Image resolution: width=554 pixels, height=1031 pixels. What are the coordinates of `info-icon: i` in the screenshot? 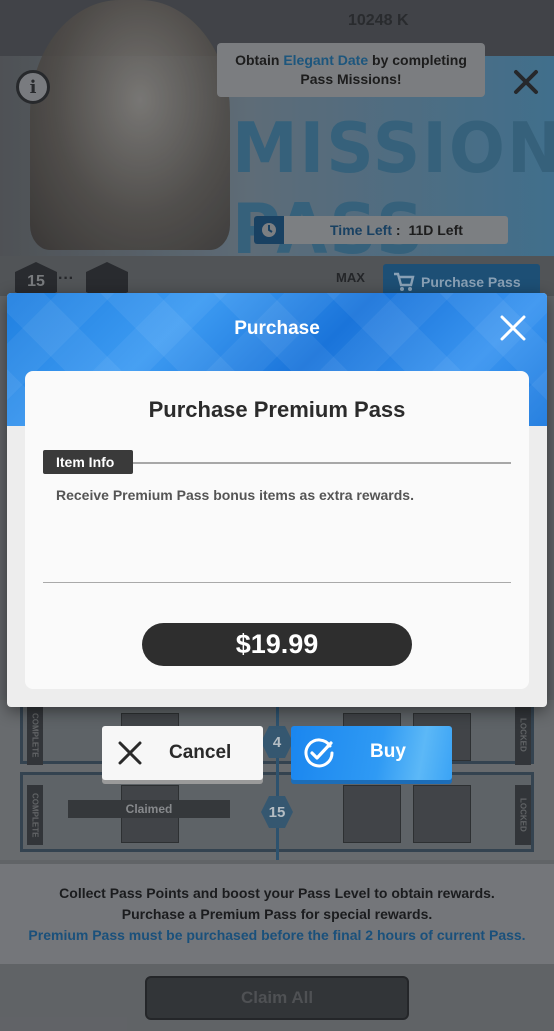 It's located at (33, 87).